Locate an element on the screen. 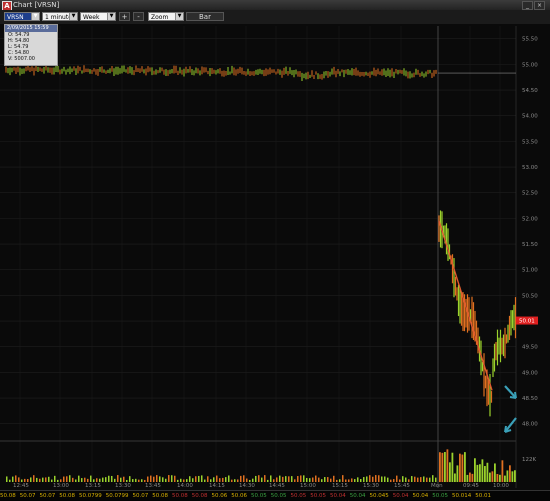 The width and height of the screenshot is (550, 501). time-axis-label: 15:15 is located at coordinates (340, 486).